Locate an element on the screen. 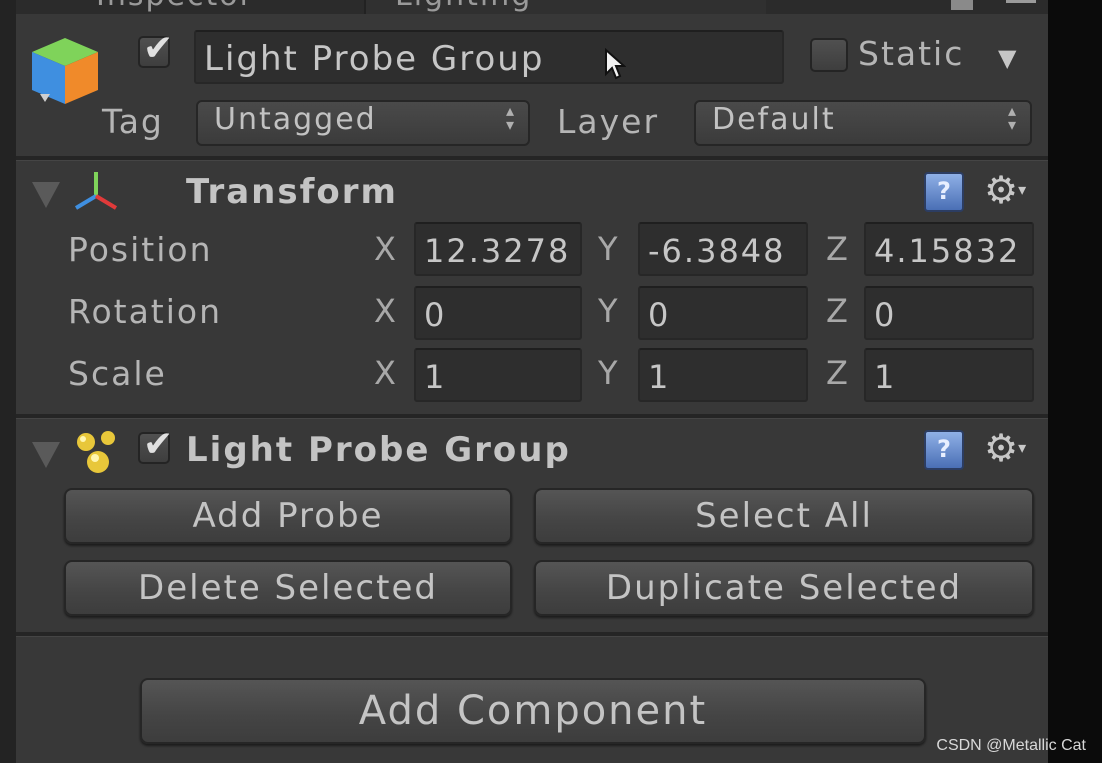 Image resolution: width=1102 pixels, height=763 pixels. layer-value: Default is located at coordinates (774, 119).